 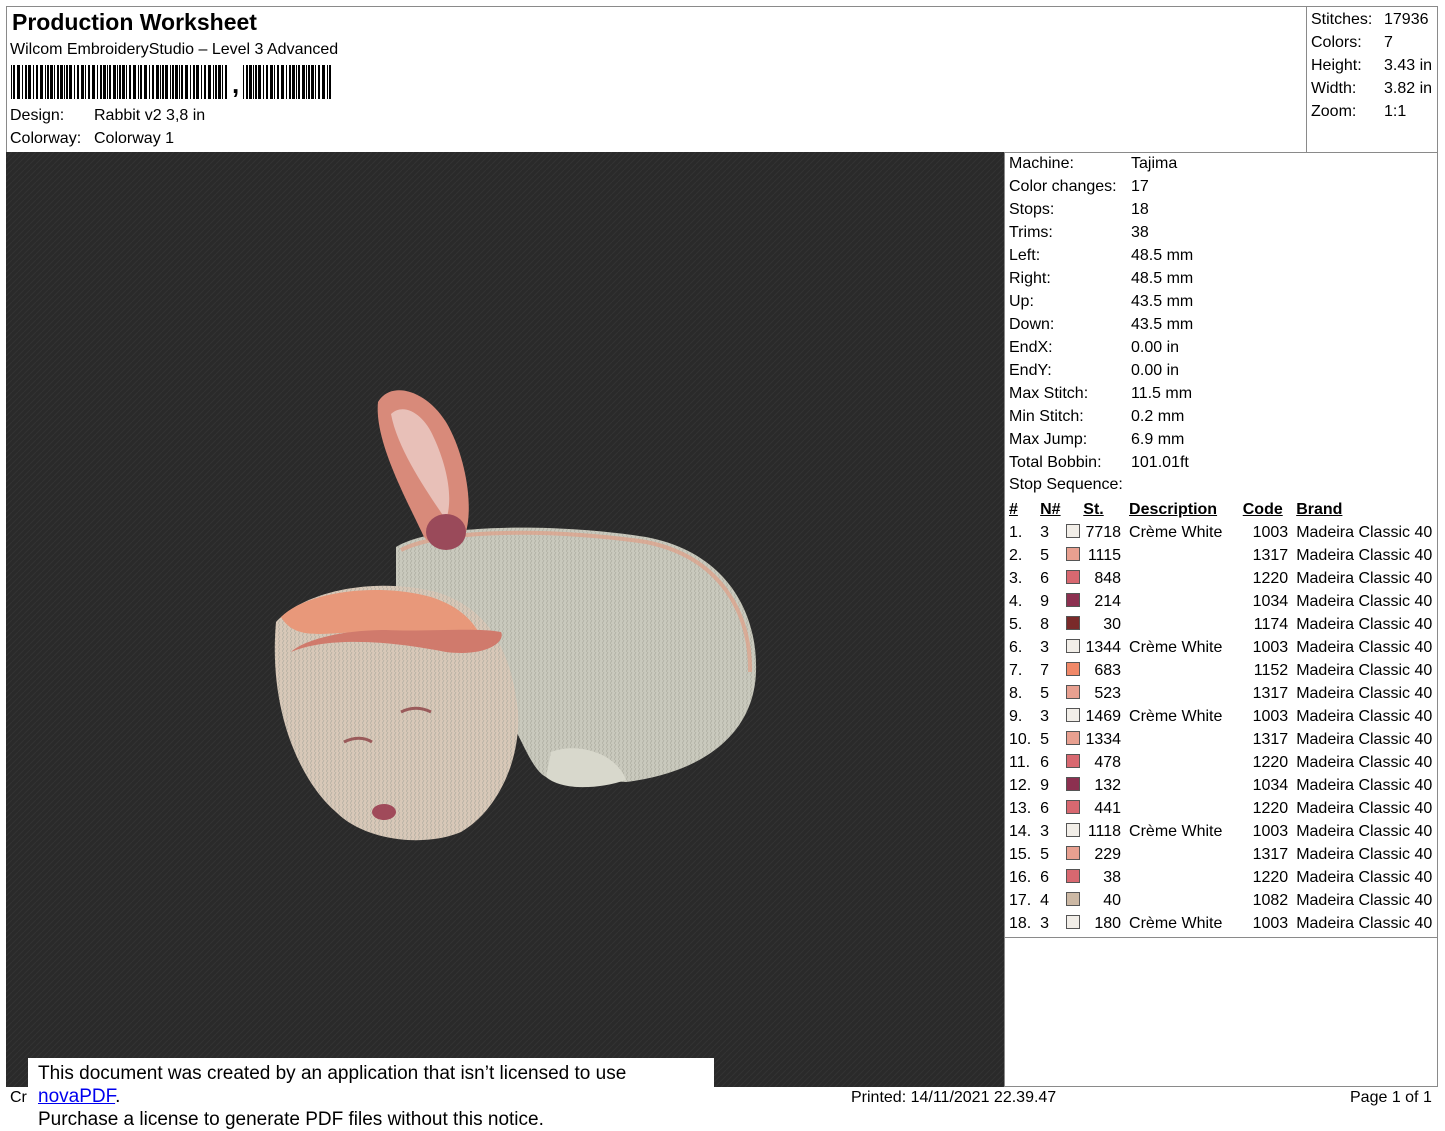 What do you see at coordinates (1306, 79) in the screenshot?
I see `stats-divider` at bounding box center [1306, 79].